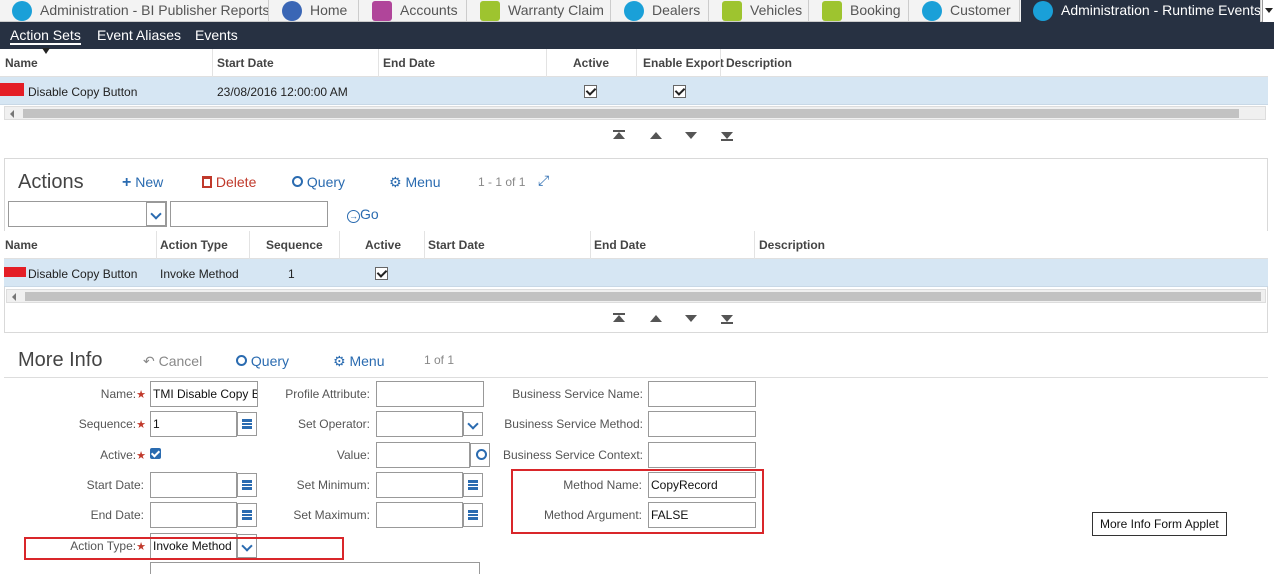  I want to click on search-icon, so click(297, 181).